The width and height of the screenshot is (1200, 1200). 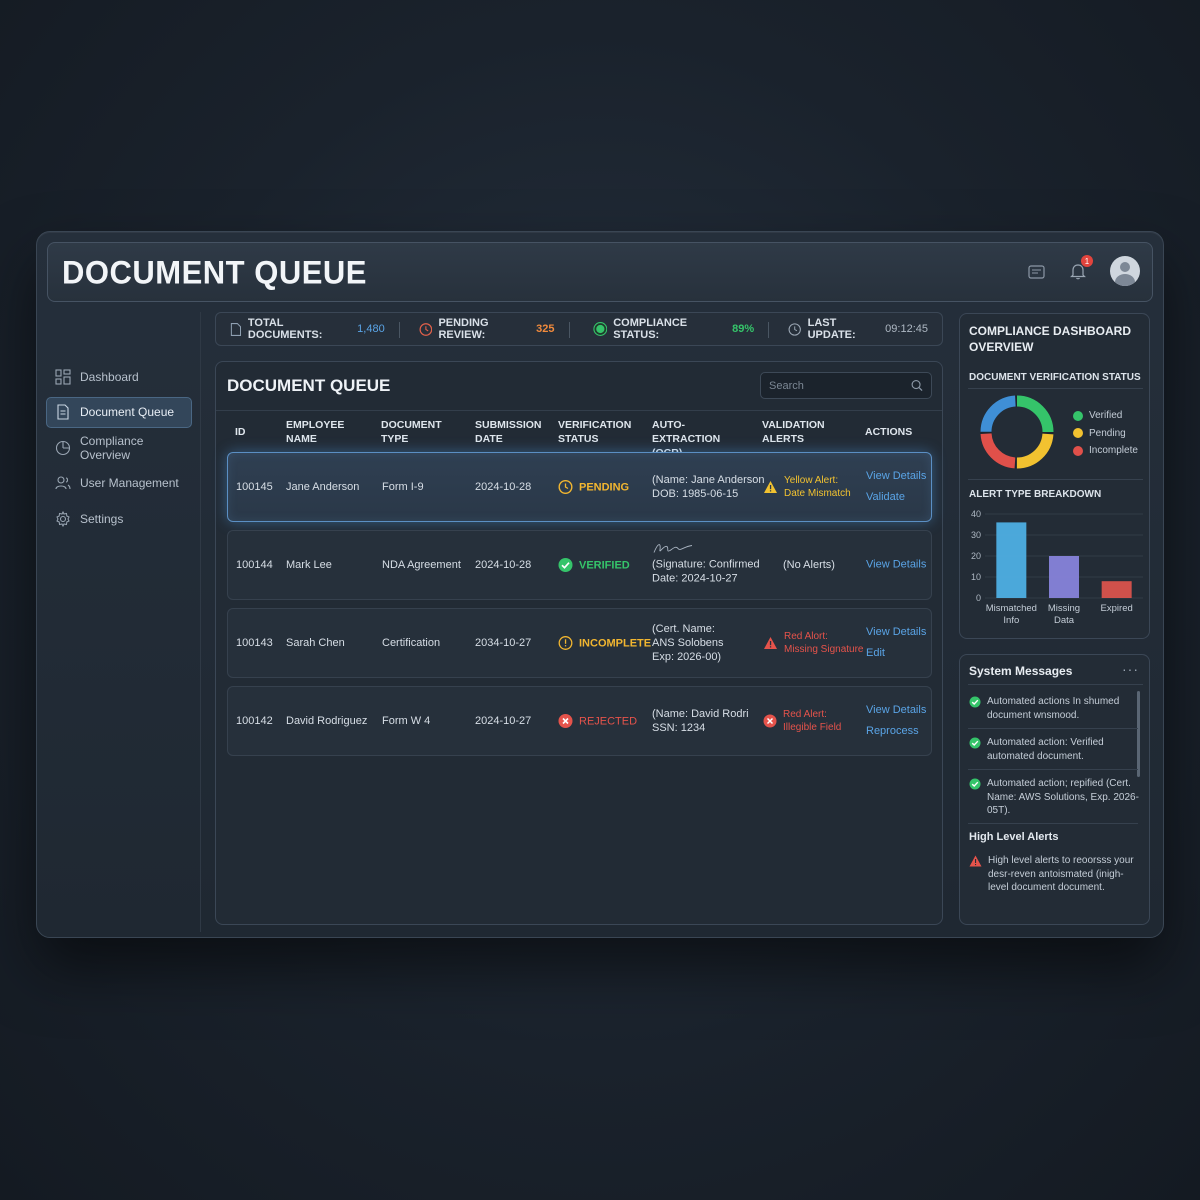 What do you see at coordinates (917, 385) in the screenshot?
I see `search-icon` at bounding box center [917, 385].